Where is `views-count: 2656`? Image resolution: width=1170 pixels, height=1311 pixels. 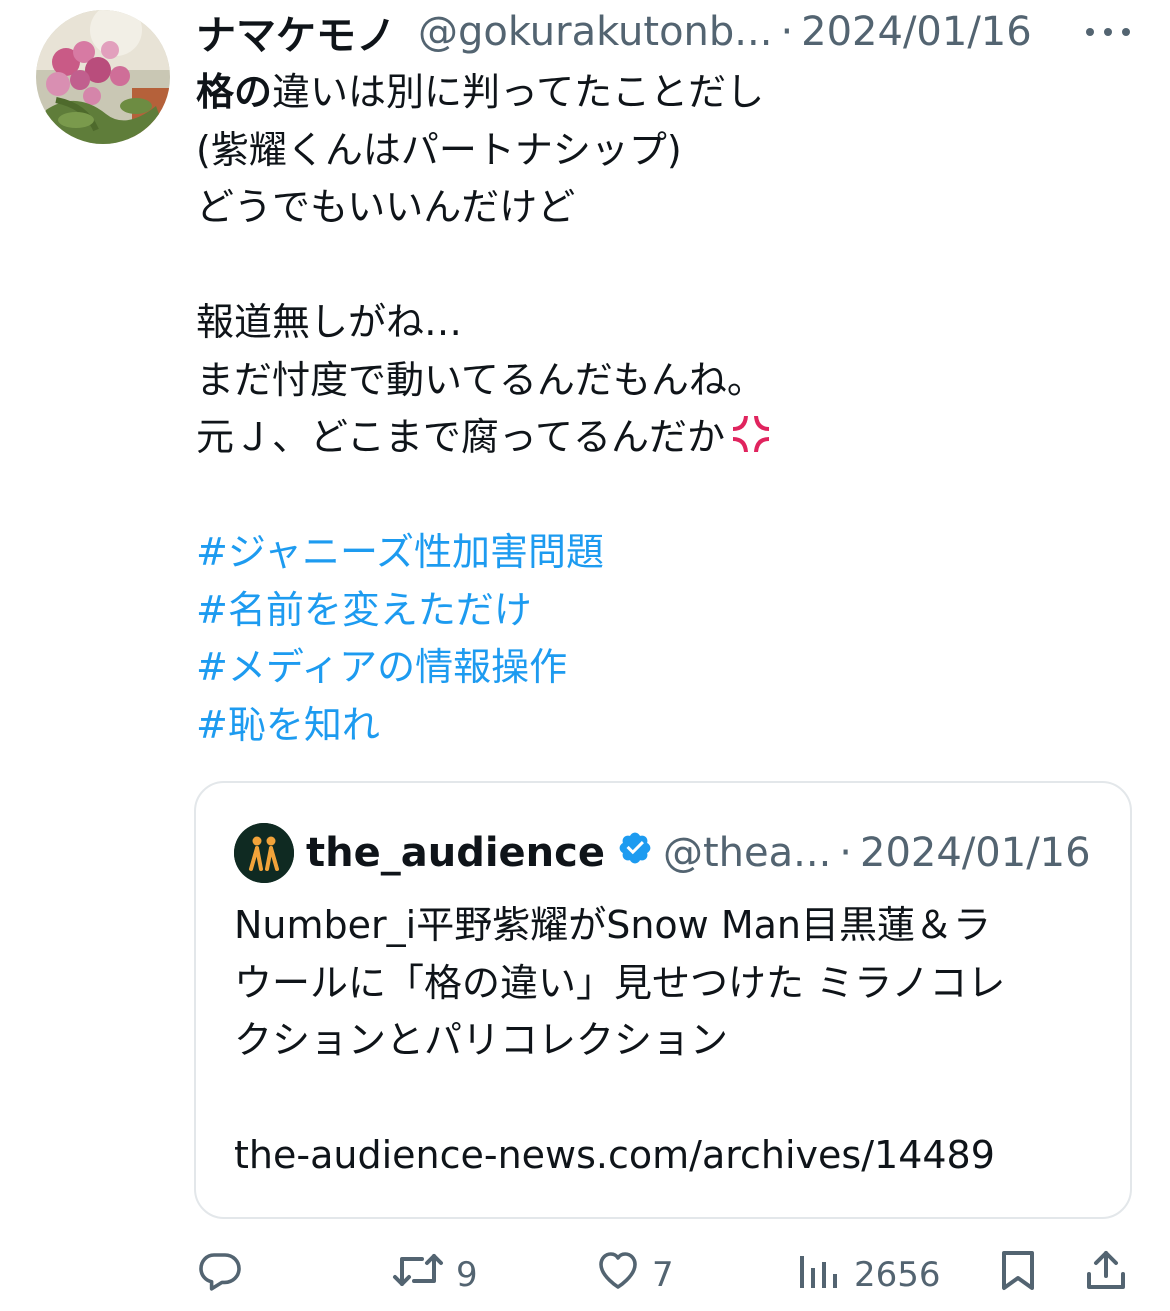 views-count: 2656 is located at coordinates (897, 1274).